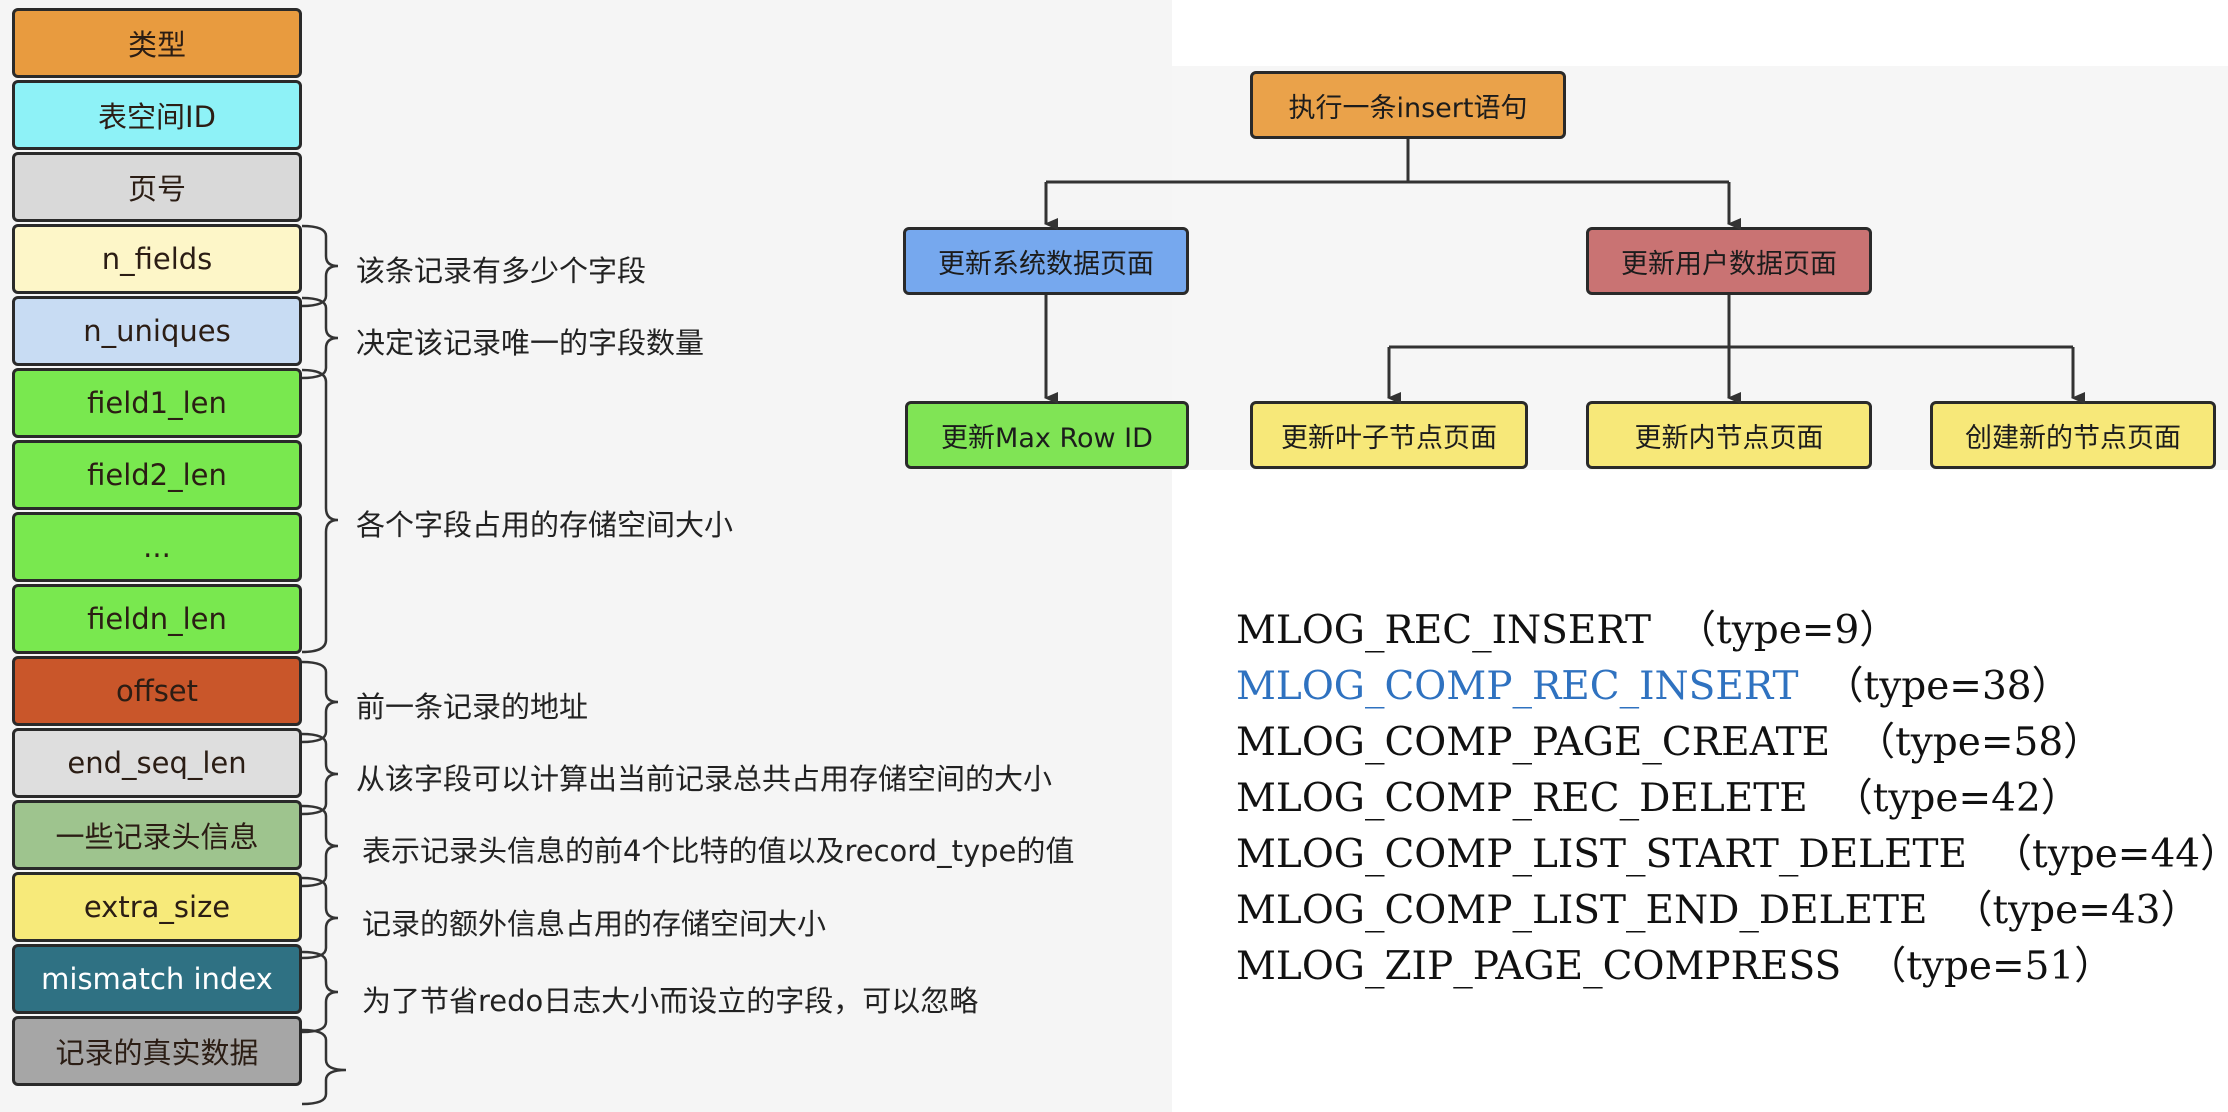 The image size is (2228, 1112). What do you see at coordinates (1653, 686) in the screenshot?
I see `mlog-type-item-highlighted: MLOG_COMP_REC_INSERT （type=38）` at bounding box center [1653, 686].